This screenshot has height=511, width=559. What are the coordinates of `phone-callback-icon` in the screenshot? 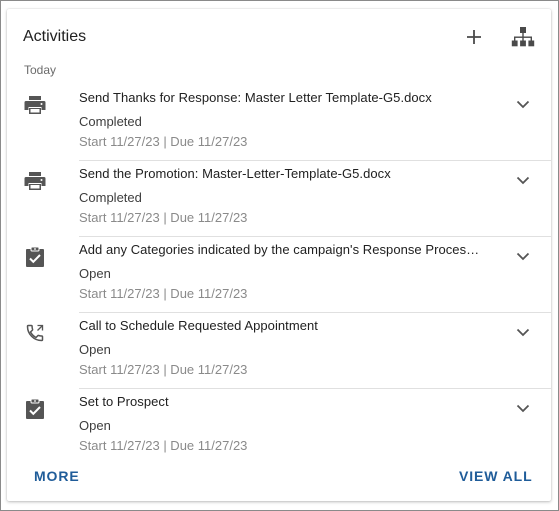 It's located at (35, 333).